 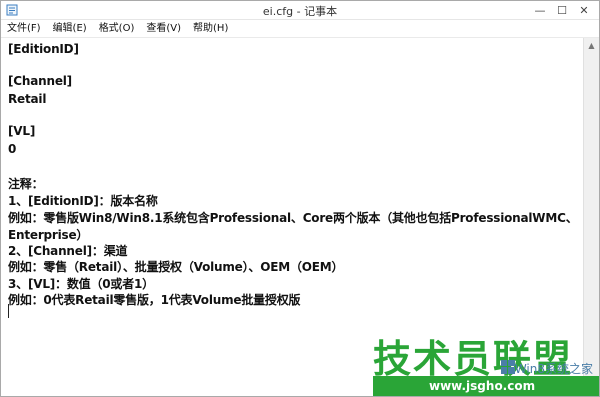 What do you see at coordinates (508, 367) in the screenshot?
I see `windows-logo-icon` at bounding box center [508, 367].